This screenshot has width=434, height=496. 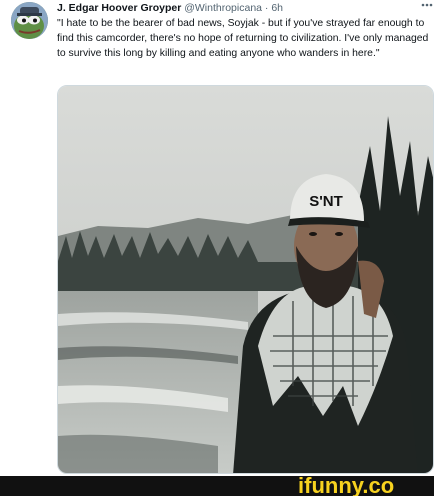 I want to click on author-handle: @Winthropicana, so click(x=223, y=8).